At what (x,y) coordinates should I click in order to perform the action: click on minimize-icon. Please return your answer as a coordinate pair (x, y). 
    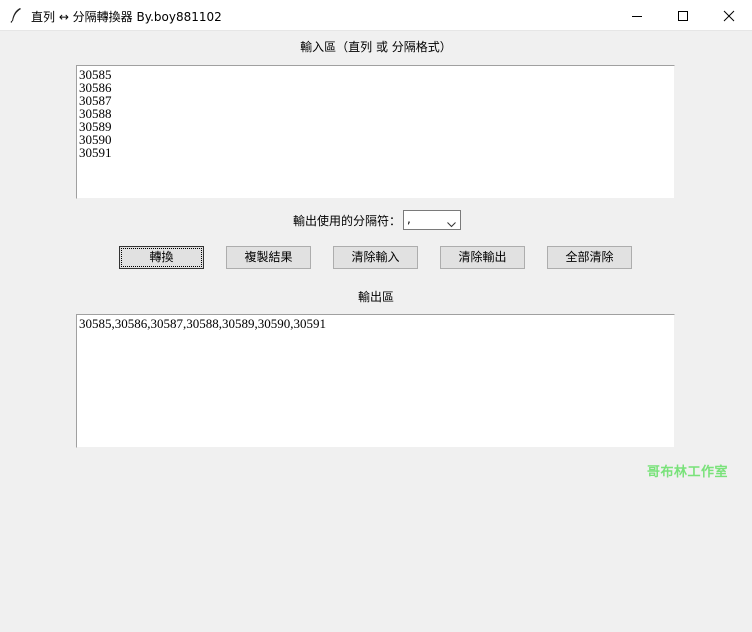
    Looking at the image, I should click on (637, 16).